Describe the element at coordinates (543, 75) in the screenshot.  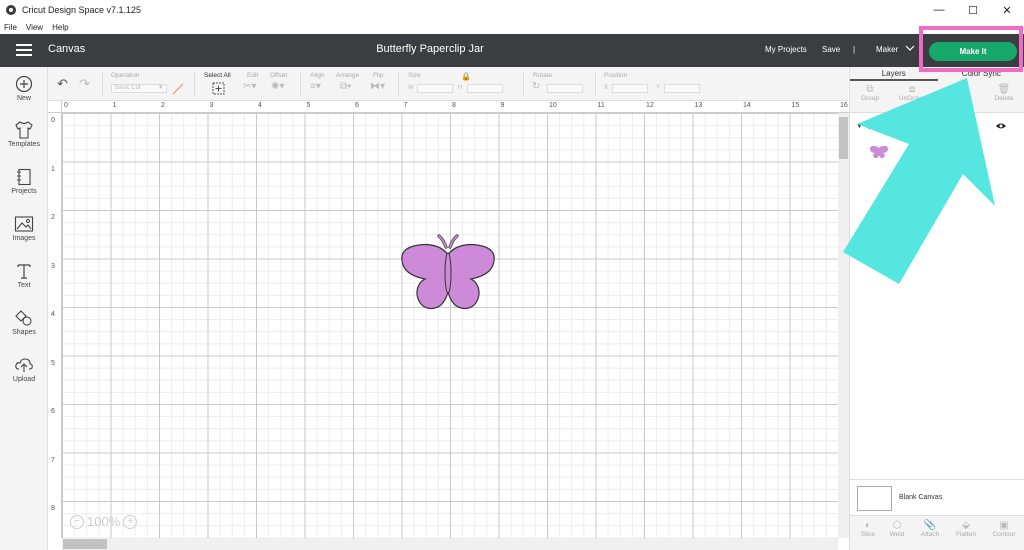
I see `rotate-label: Rotate` at that location.